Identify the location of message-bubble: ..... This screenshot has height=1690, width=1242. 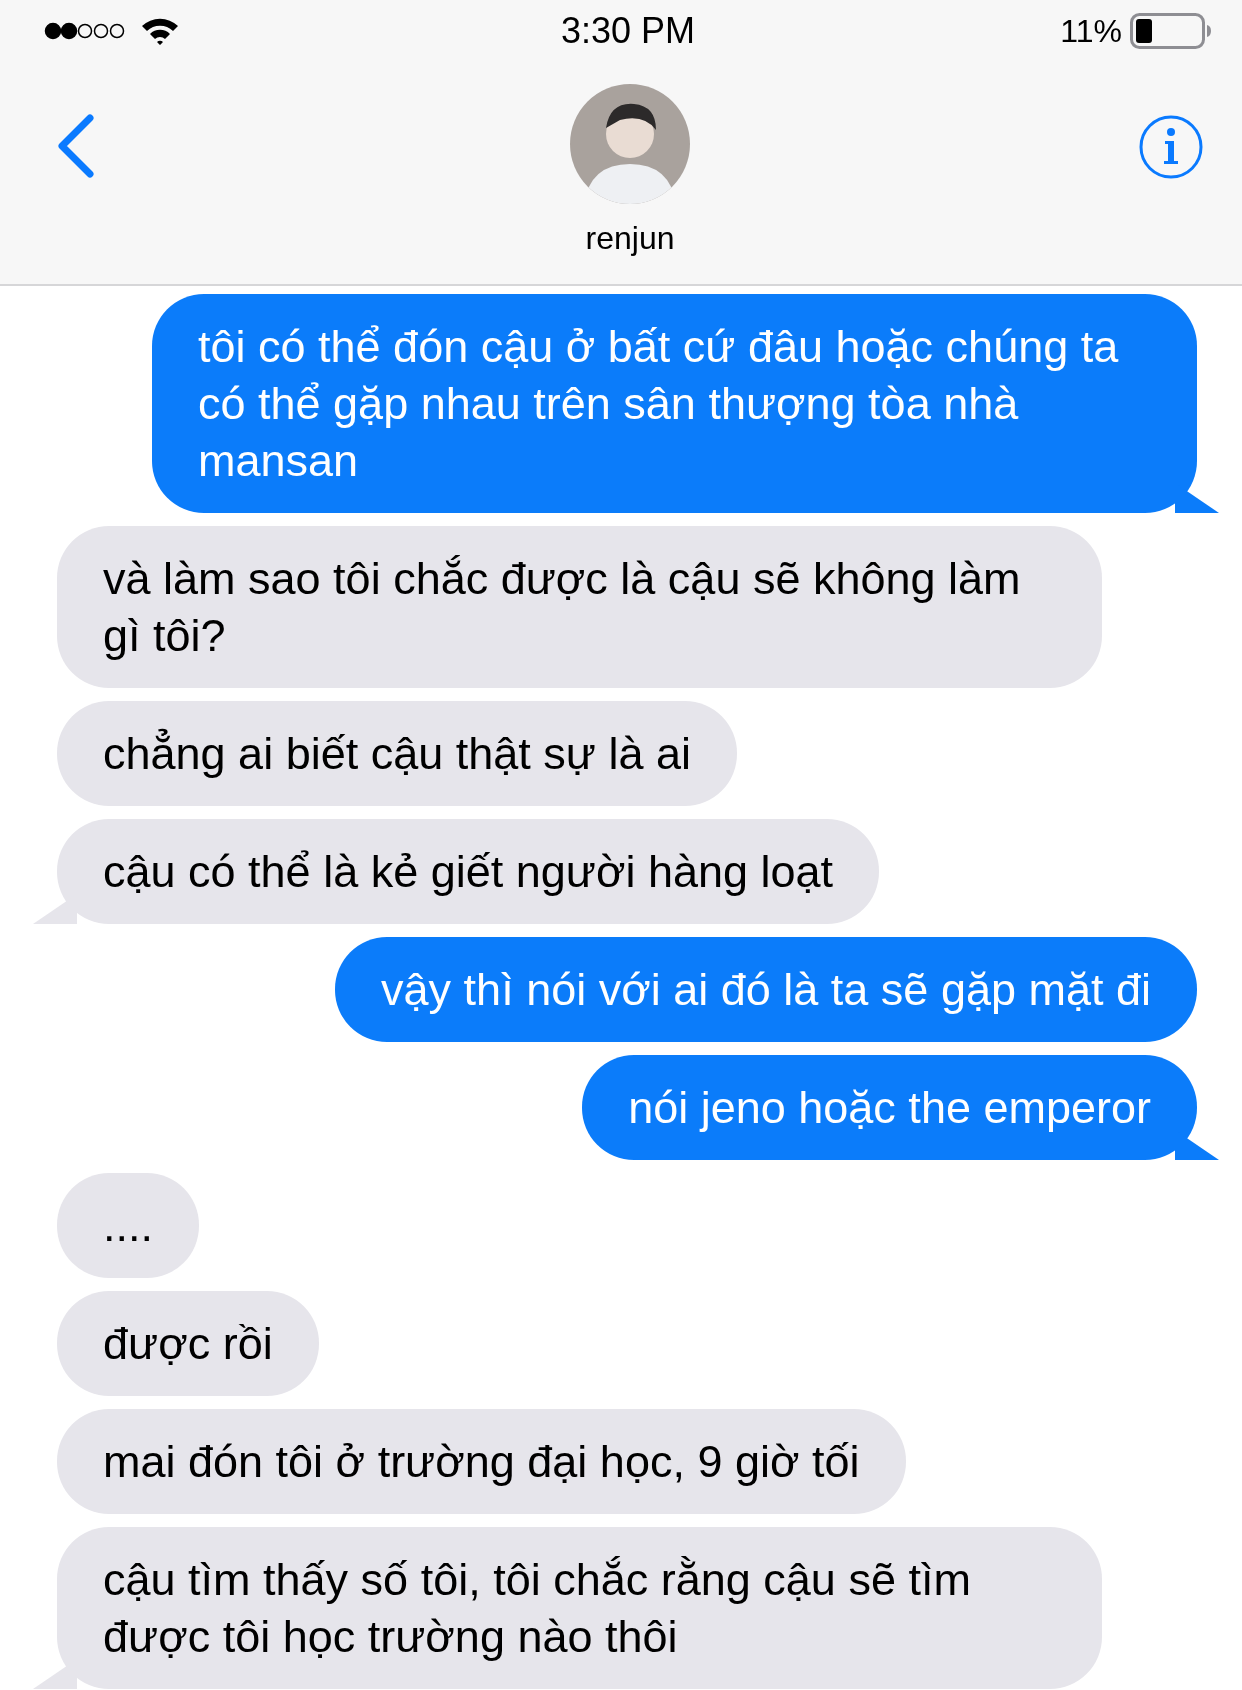
(128, 1225).